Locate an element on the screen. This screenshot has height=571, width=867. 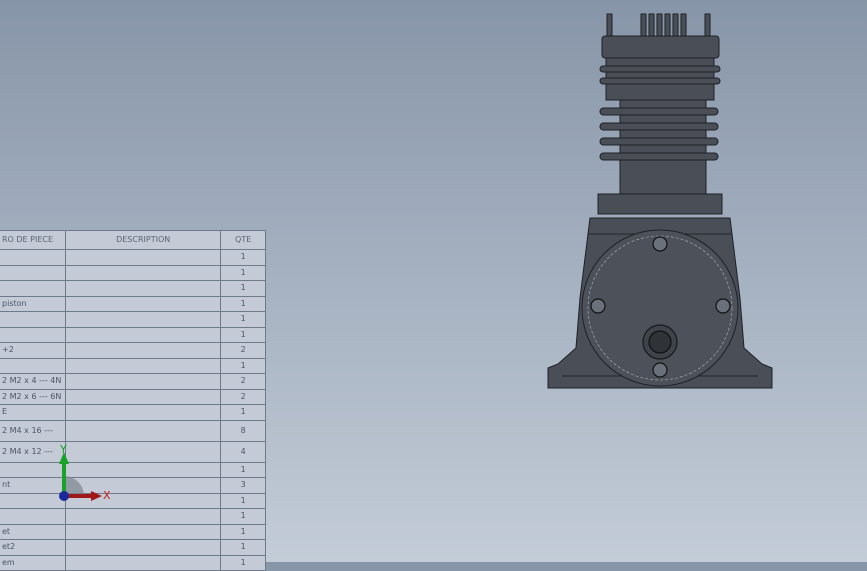
bom-item-cell: E is located at coordinates (33, 412).